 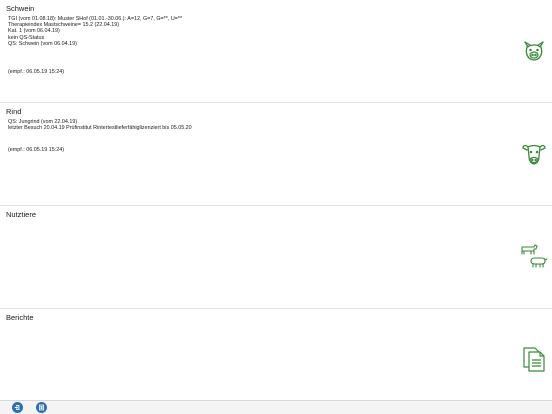 I want to click on logout-icon, so click(x=17, y=407).